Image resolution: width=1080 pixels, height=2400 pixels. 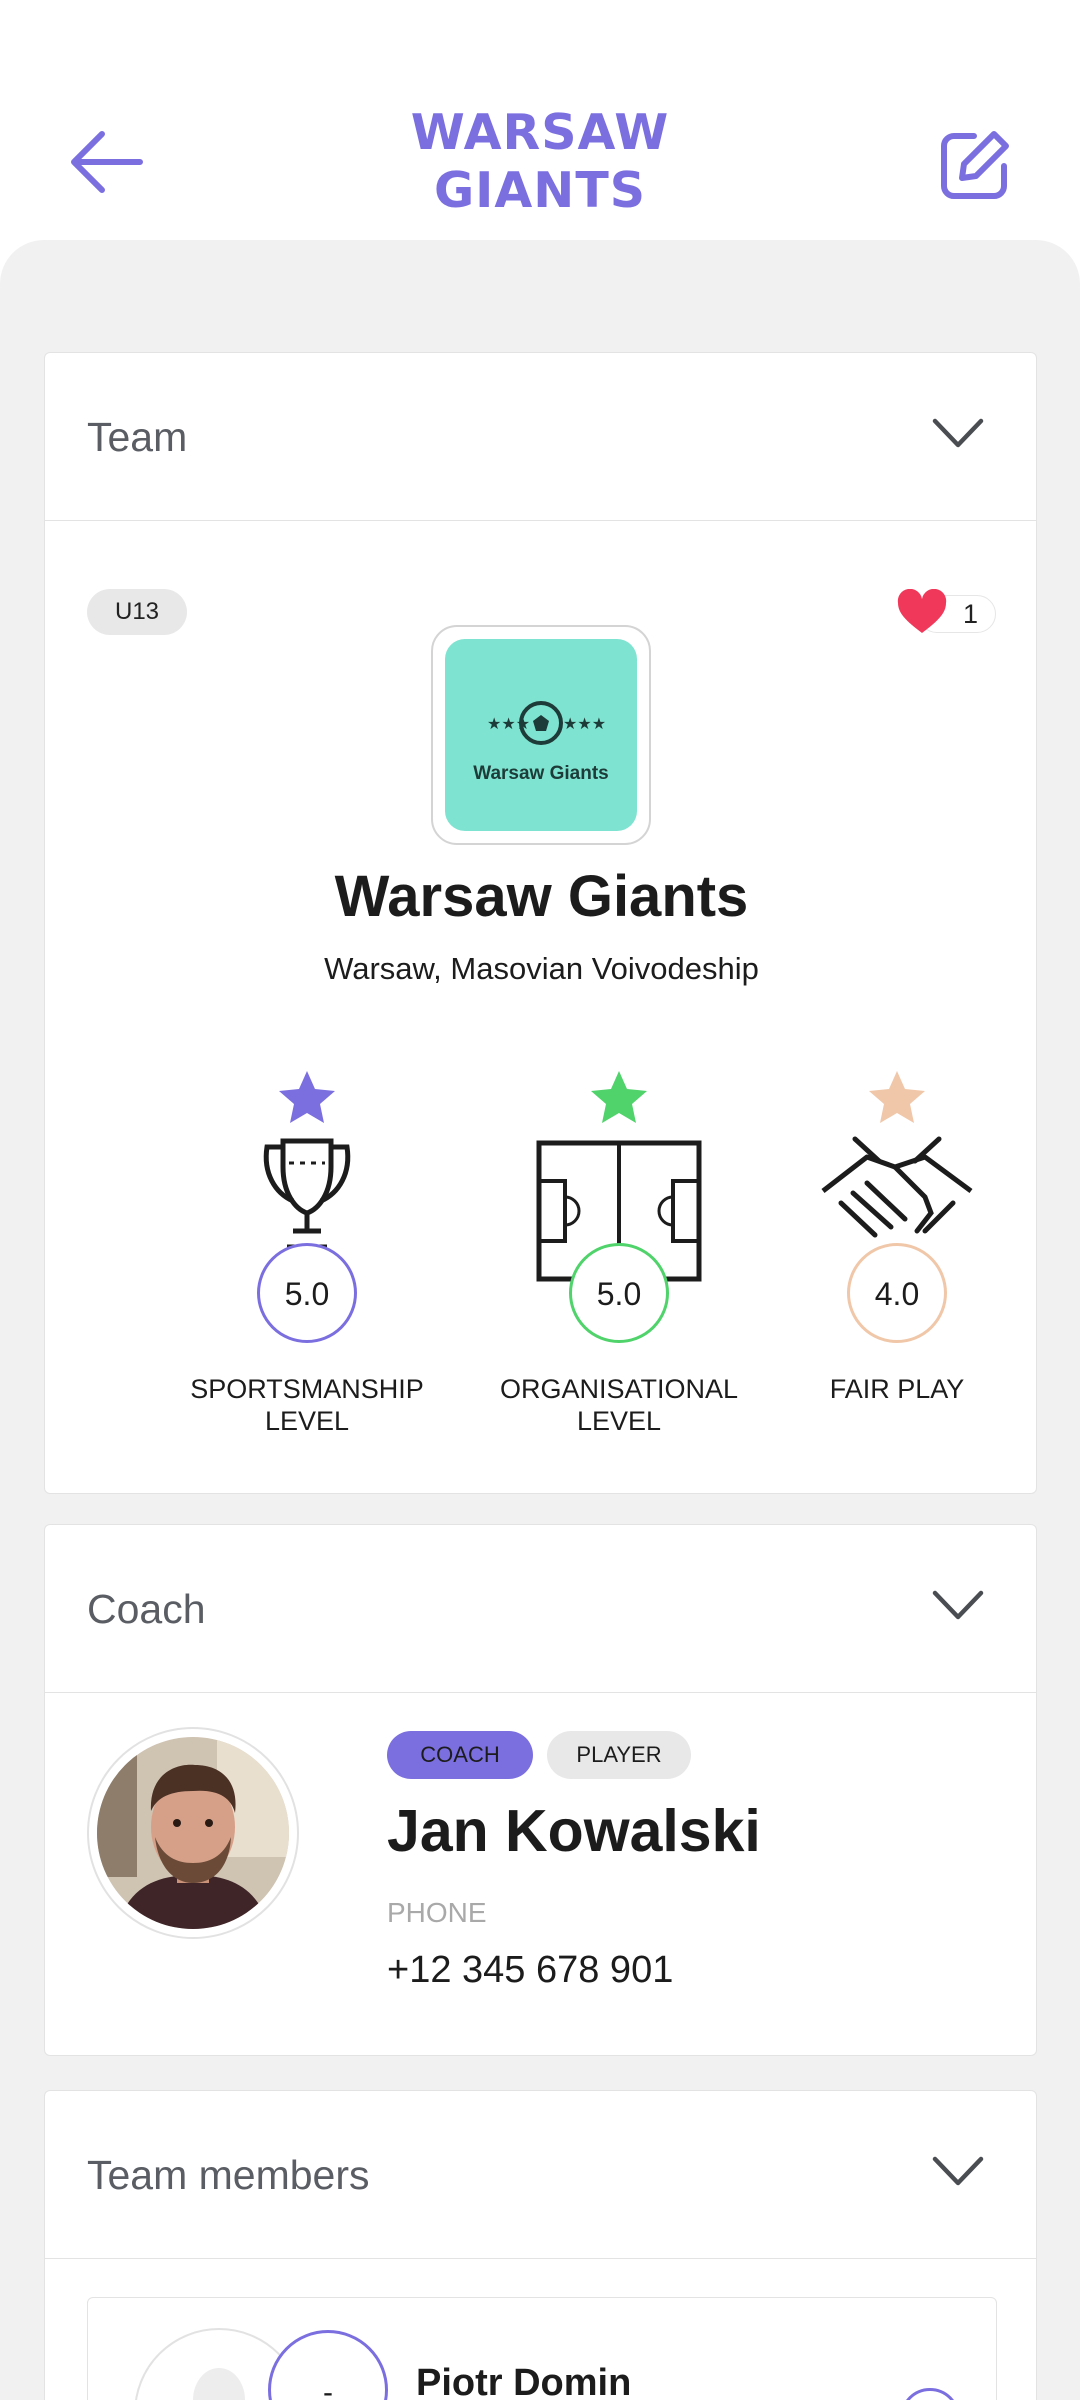 I want to click on likes-counter: 1, so click(x=946, y=613).